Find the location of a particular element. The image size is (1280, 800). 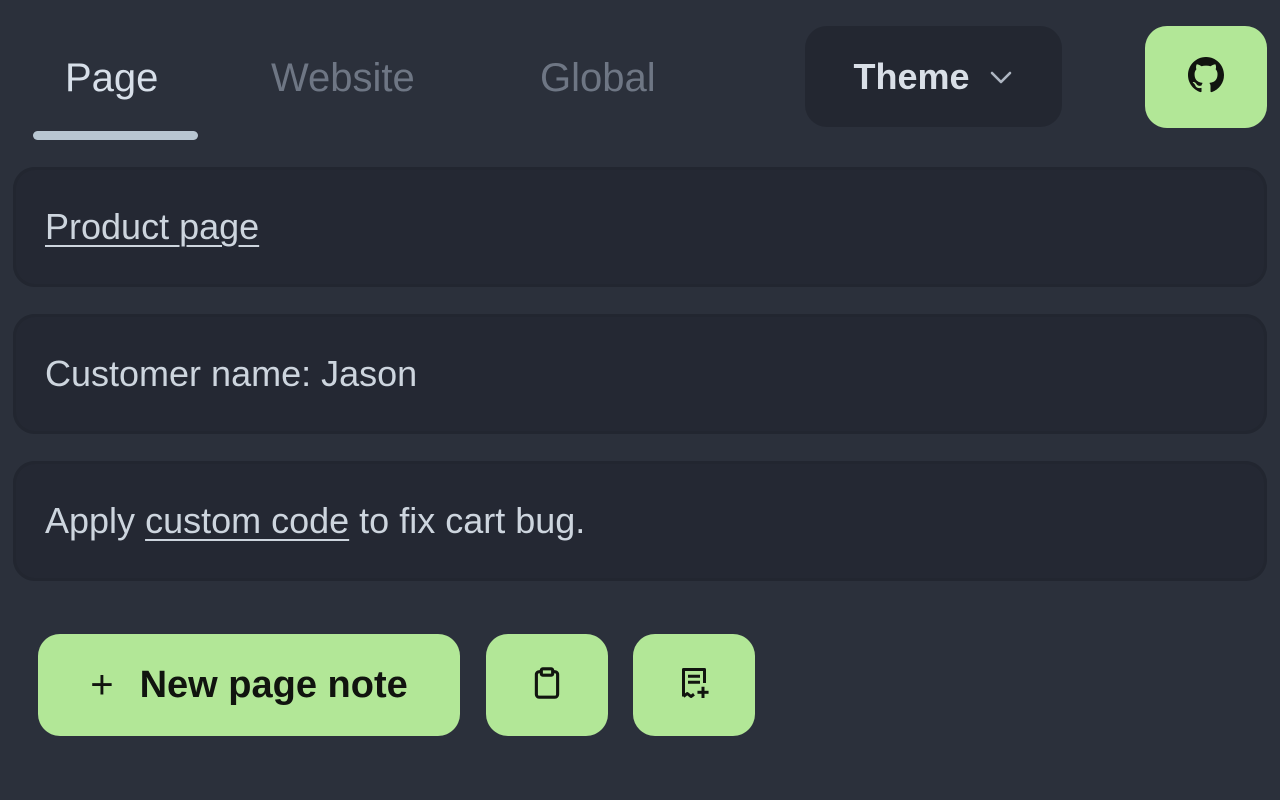

note-text: Apply is located at coordinates (95, 520).